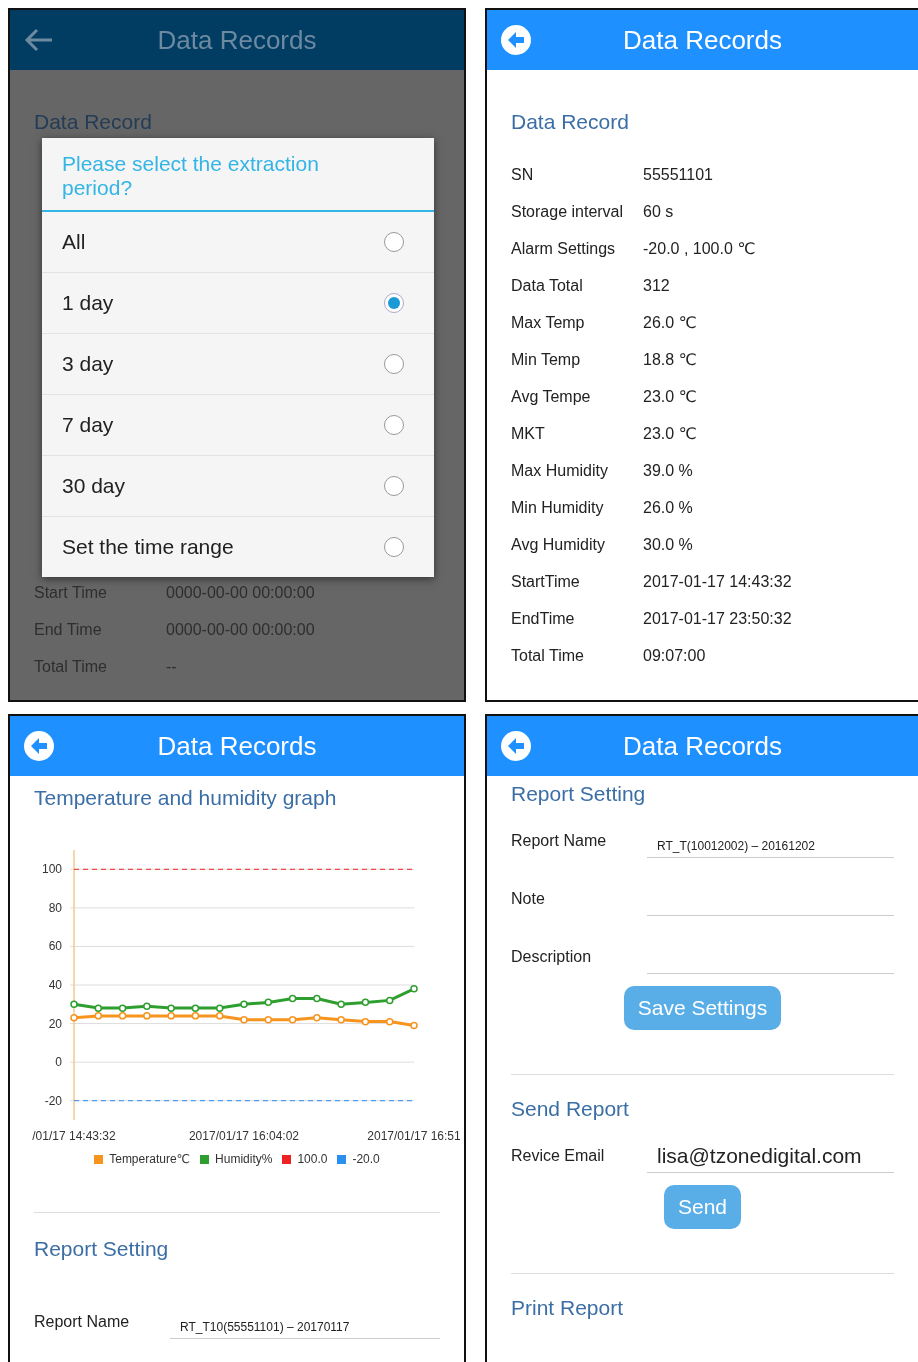 This screenshot has width=918, height=1362. I want to click on option-row: 3 day, so click(238, 365).